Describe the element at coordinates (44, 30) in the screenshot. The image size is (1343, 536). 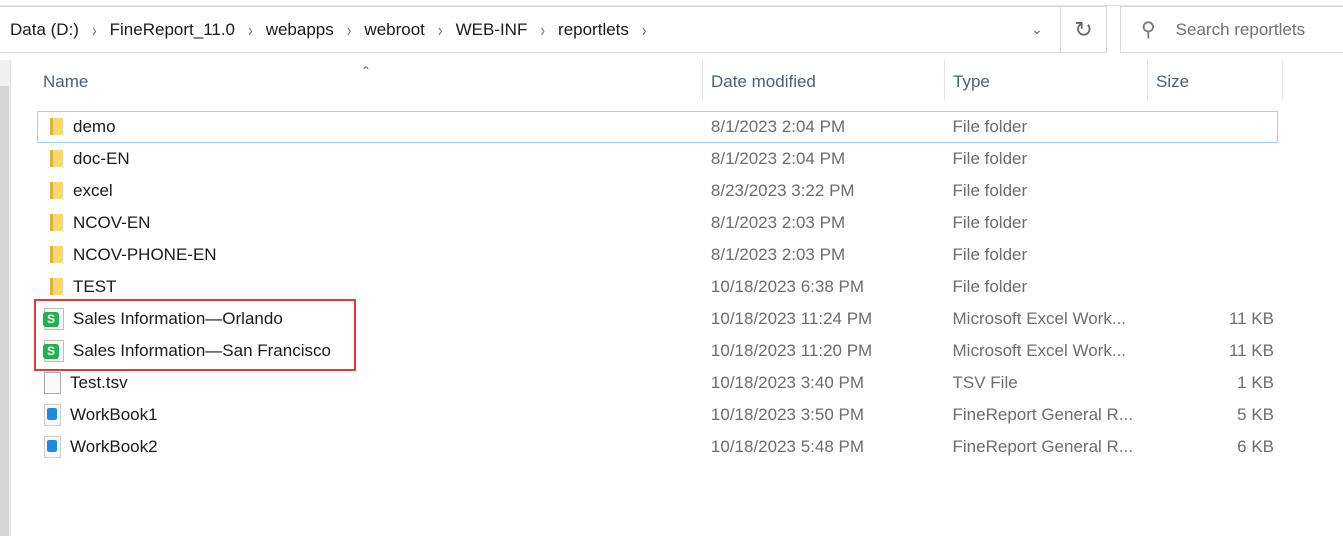
I see `breadcrumb-item: Data (D:)` at that location.